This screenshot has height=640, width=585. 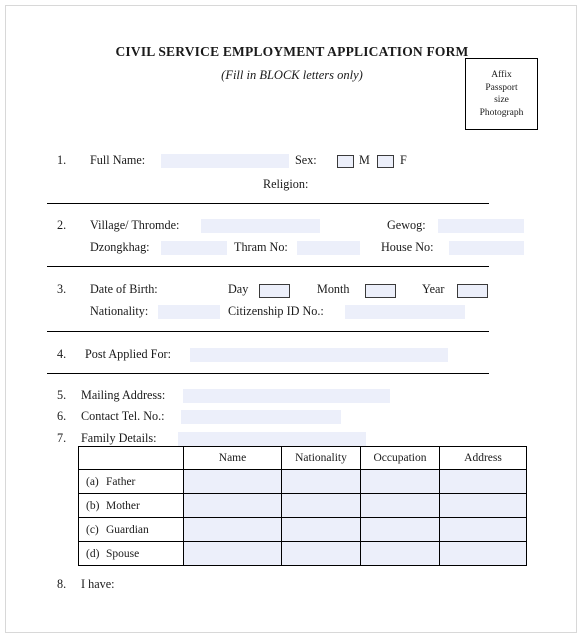 What do you see at coordinates (306, 160) in the screenshot?
I see `sex-label: Sex:` at bounding box center [306, 160].